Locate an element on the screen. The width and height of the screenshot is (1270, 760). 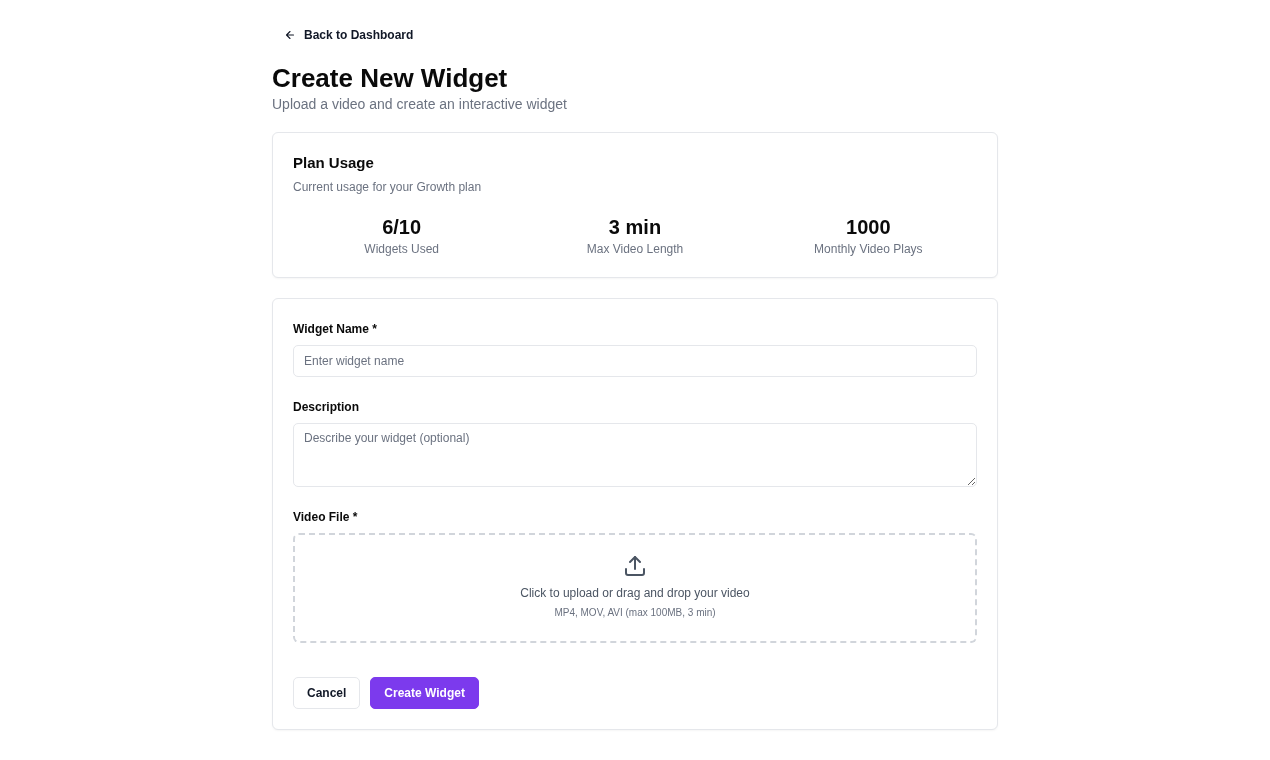
input-field: Enter widget name is located at coordinates (635, 361).